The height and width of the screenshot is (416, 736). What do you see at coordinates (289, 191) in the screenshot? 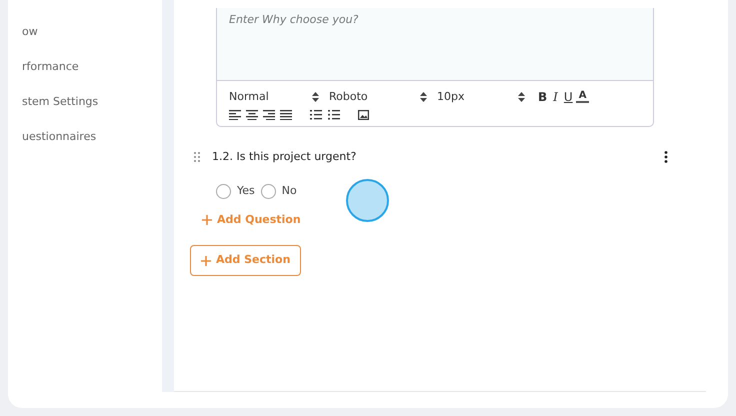
I see `option-label: No` at bounding box center [289, 191].